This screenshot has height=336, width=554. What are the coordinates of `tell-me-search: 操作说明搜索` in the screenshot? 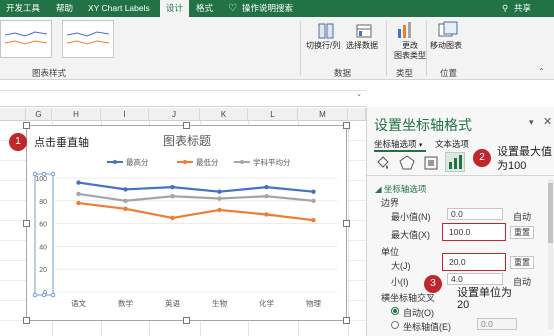 It's located at (267, 8).